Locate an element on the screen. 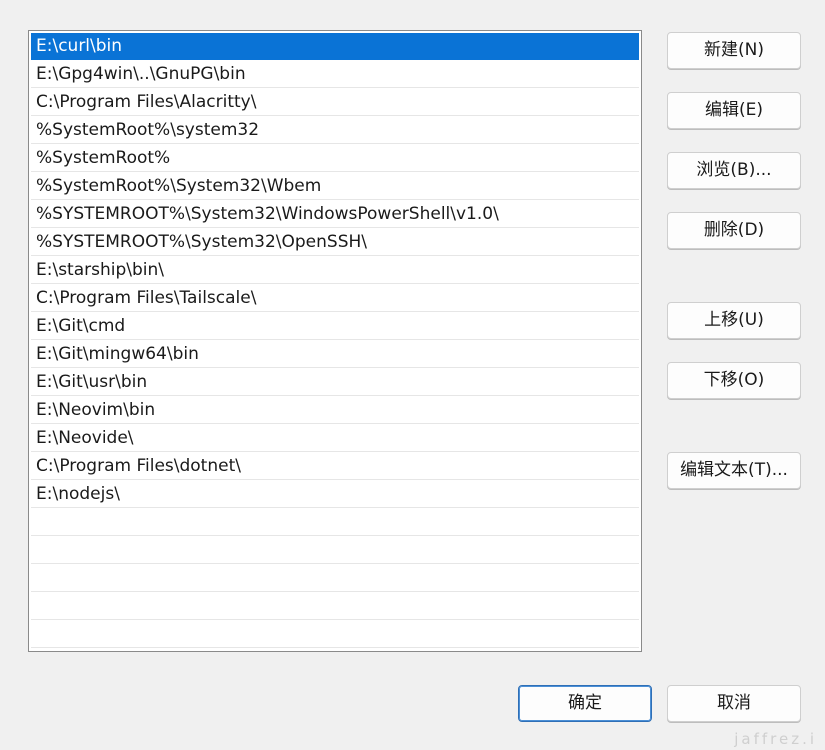  path-list-item: E:\Git\cmd is located at coordinates (335, 326).